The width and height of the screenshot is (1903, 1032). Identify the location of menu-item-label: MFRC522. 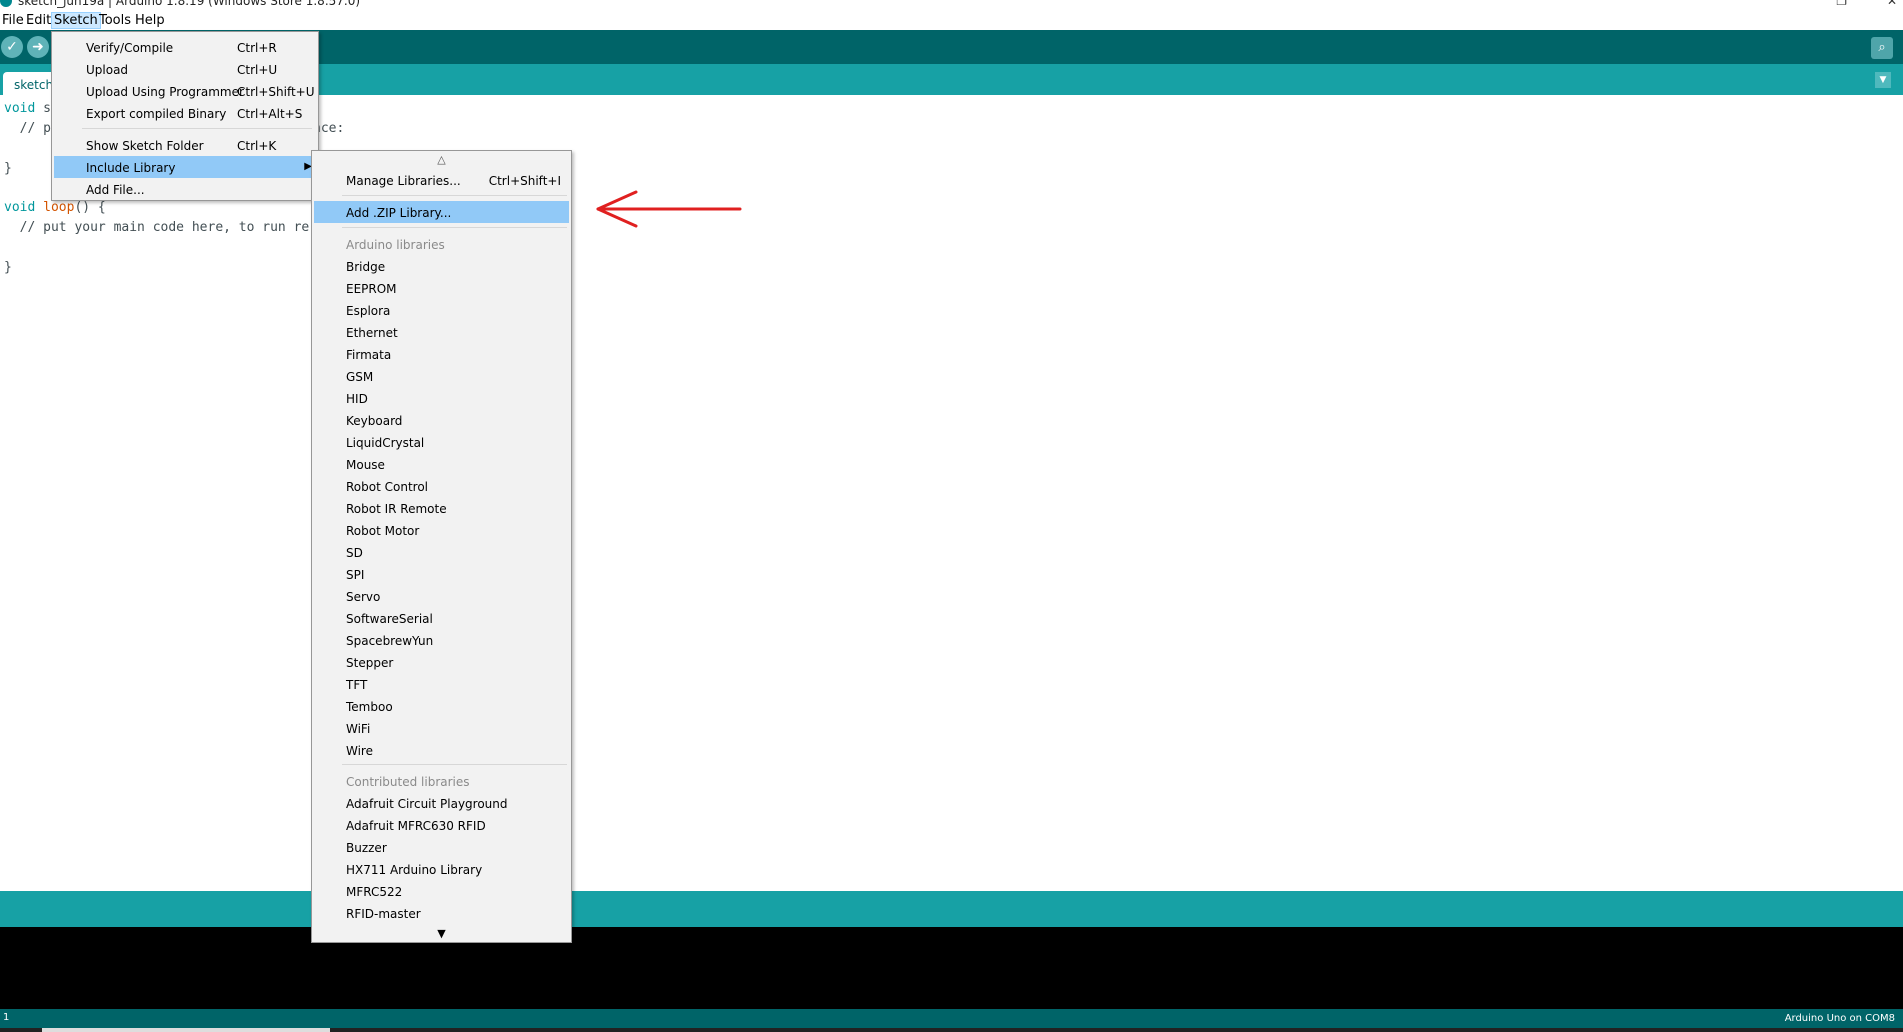
(374, 892).